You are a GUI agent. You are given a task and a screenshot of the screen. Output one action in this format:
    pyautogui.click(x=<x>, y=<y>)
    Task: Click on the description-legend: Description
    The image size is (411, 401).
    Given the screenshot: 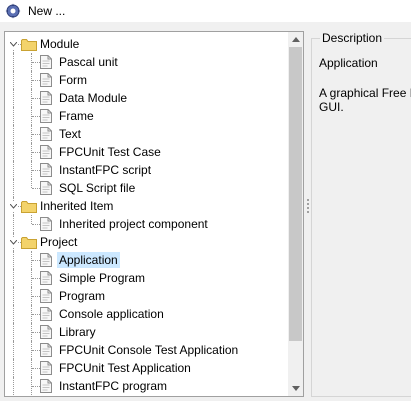 What is the action you would take?
    pyautogui.click(x=352, y=38)
    